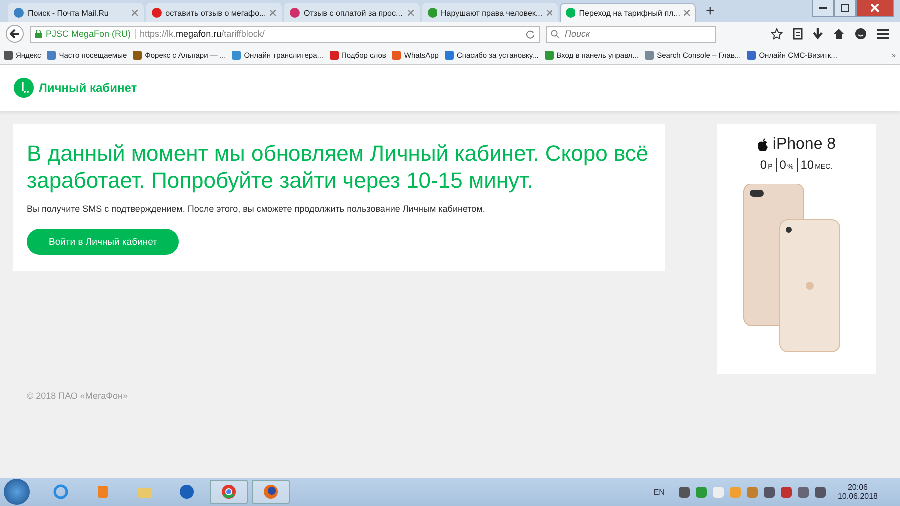 This screenshot has width=900, height=506. I want to click on back-arrow-icon, so click(15, 34).